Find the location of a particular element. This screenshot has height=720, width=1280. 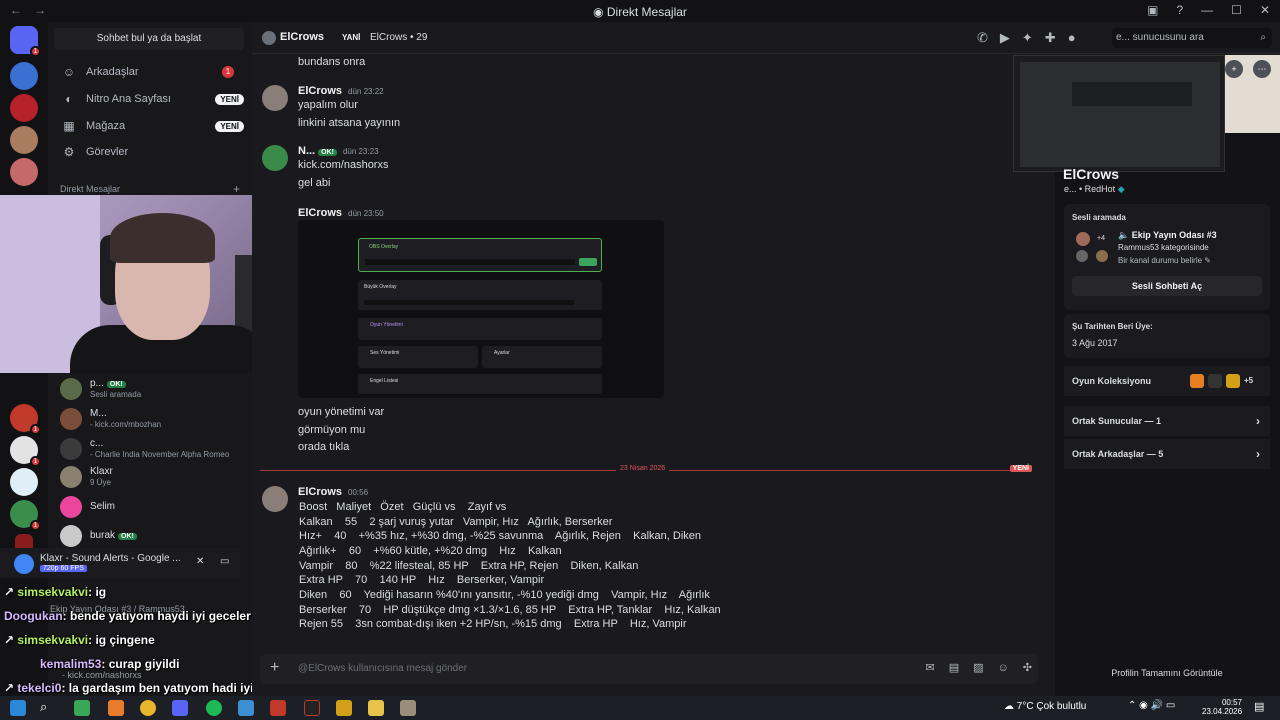

server-icon-flash is located at coordinates (24, 482).